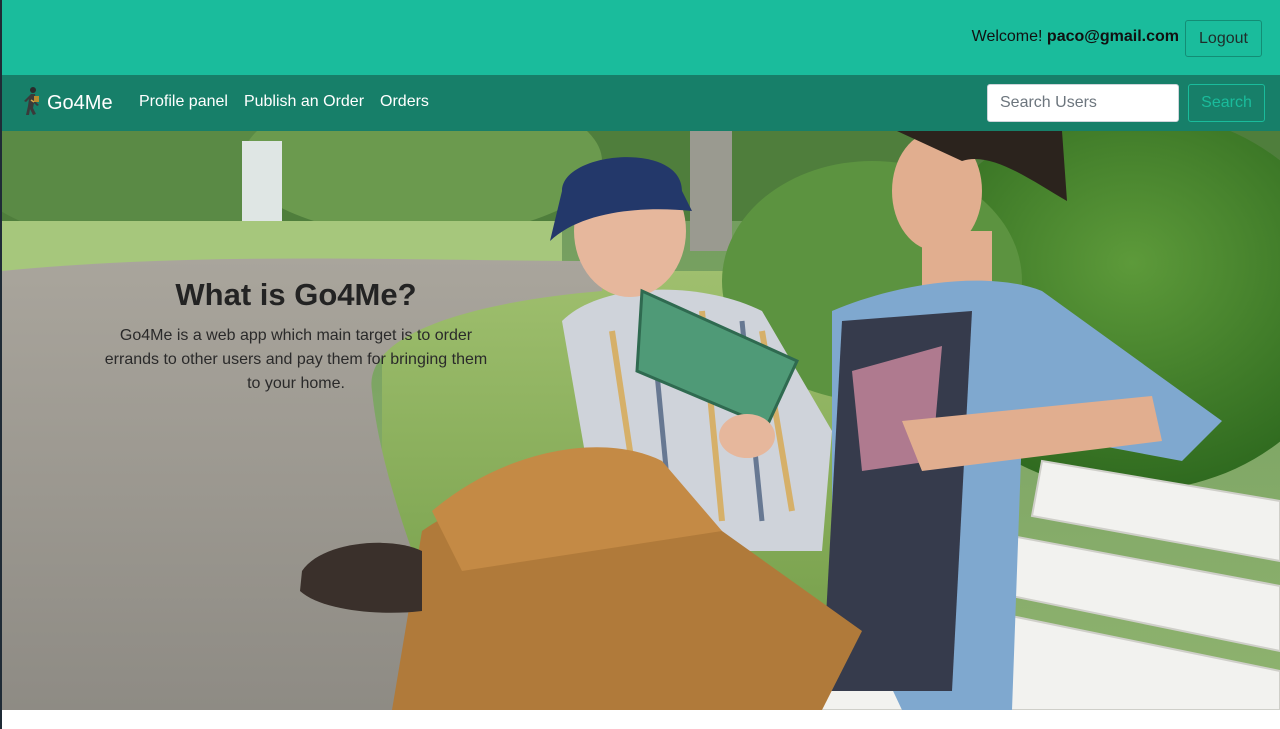 The width and height of the screenshot is (1280, 729). I want to click on nav-profile-panel: Profile panel, so click(183, 102).